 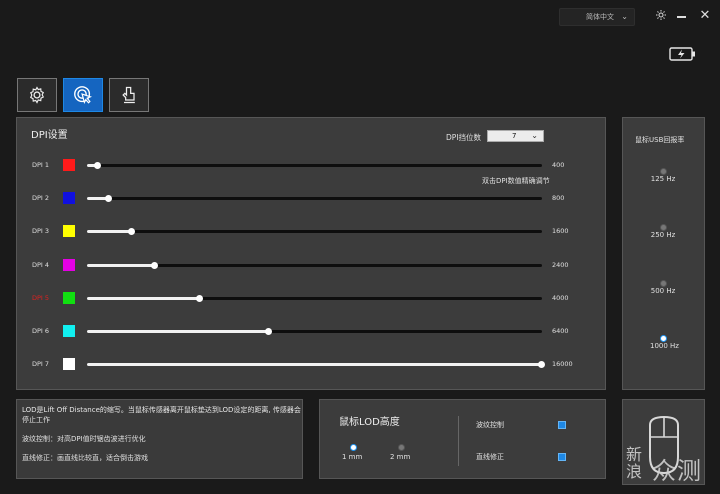 I want to click on dpi-row-label: DPI 1, so click(x=41, y=165).